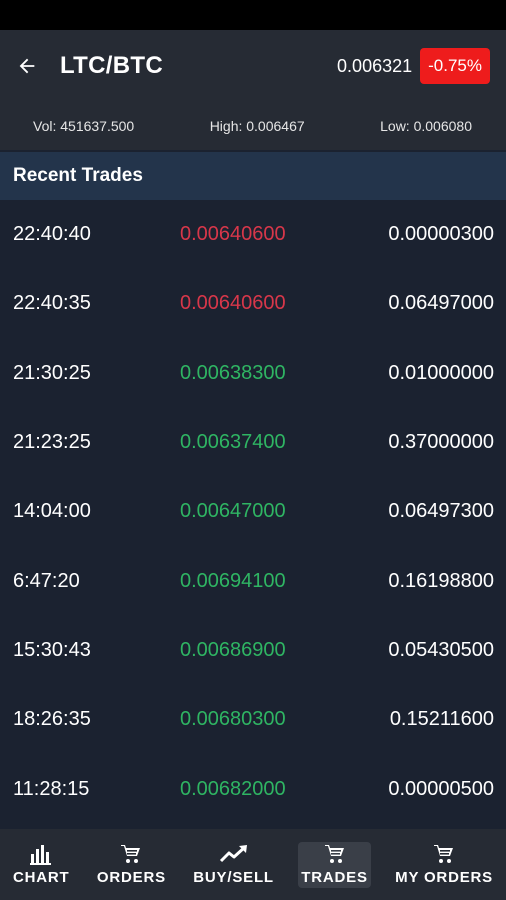 The height and width of the screenshot is (900, 506). Describe the element at coordinates (233, 788) in the screenshot. I see `trade-price: 0.00682000` at that location.